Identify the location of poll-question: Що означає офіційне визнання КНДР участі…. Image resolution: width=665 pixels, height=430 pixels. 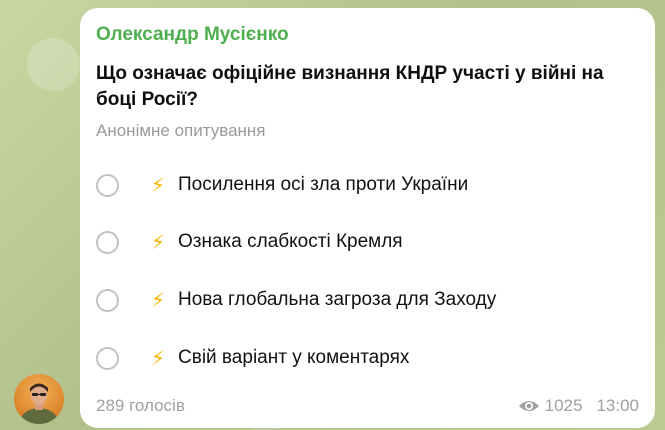
(350, 86).